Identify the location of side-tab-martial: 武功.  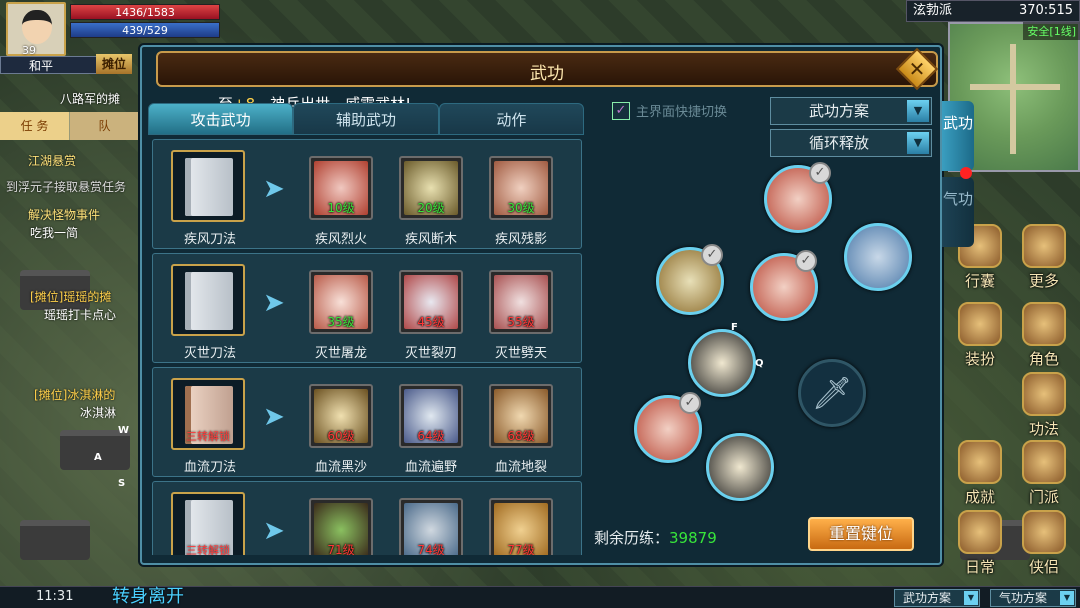
(958, 136).